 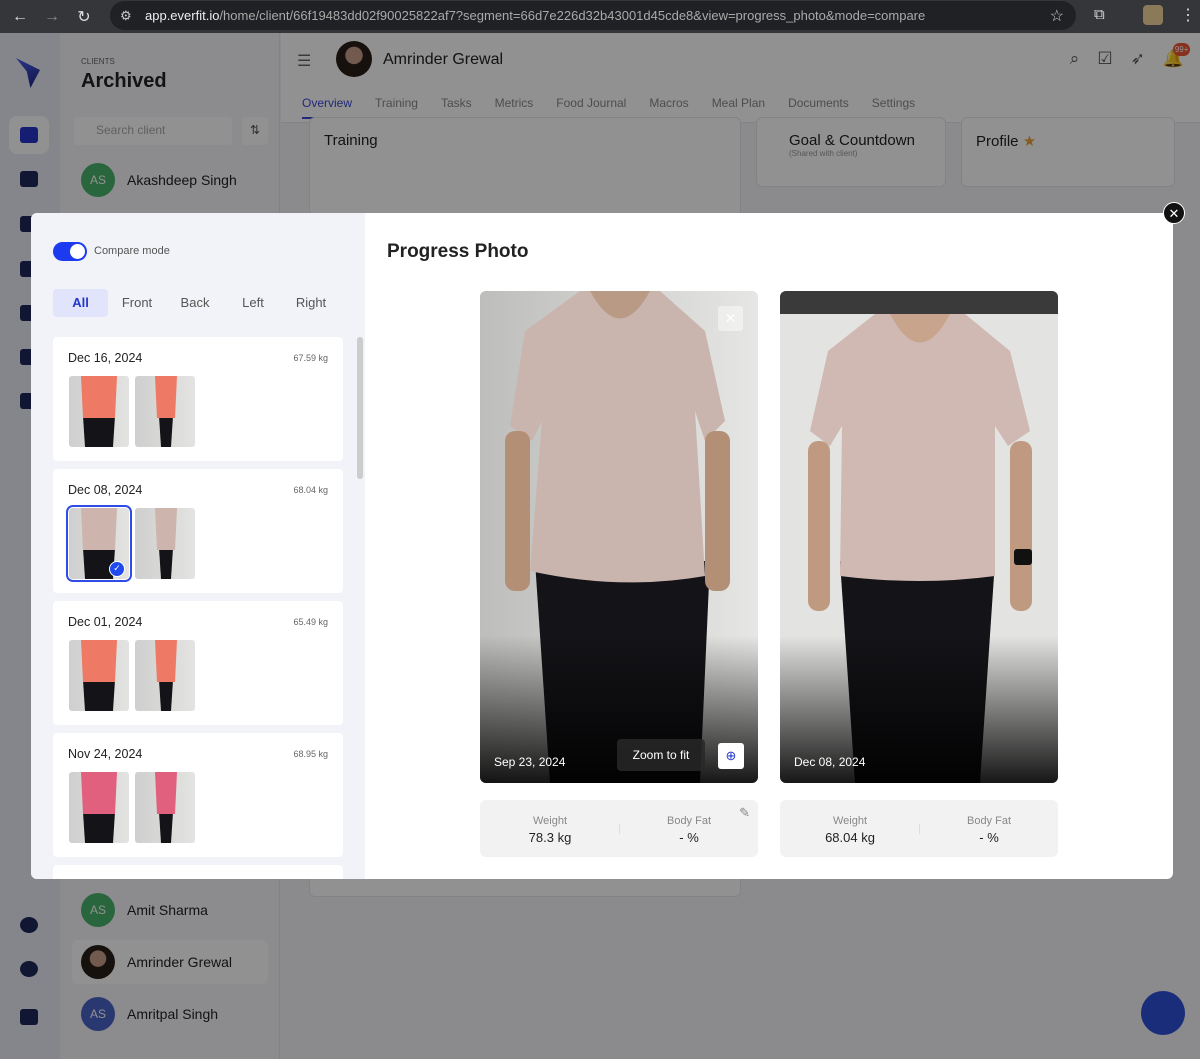 What do you see at coordinates (198, 795) in the screenshot?
I see `session-card: Nov 24, 2024 68.95 kg` at bounding box center [198, 795].